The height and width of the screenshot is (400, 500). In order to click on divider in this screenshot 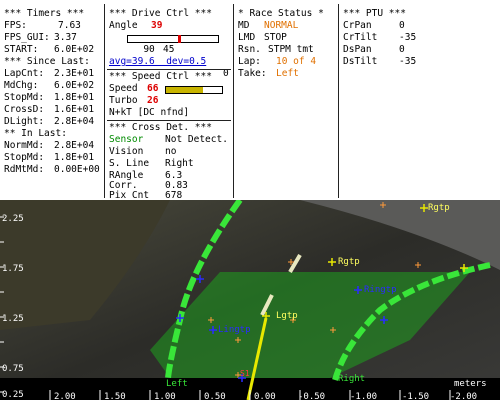, I will do `click(169, 69)`.